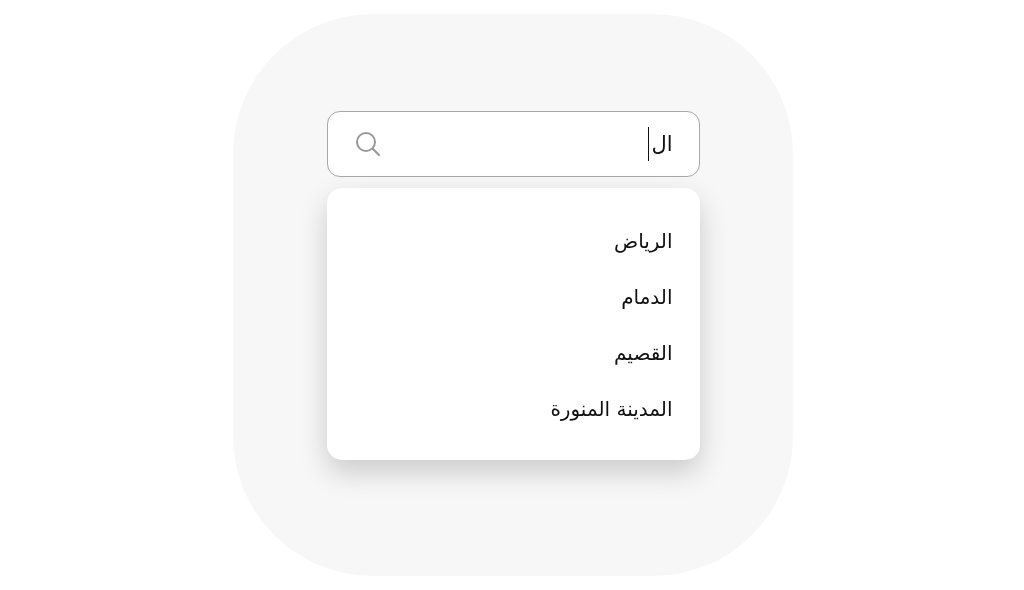 The width and height of the screenshot is (1024, 590). I want to click on suggestion-item: القصيم, so click(513, 353).